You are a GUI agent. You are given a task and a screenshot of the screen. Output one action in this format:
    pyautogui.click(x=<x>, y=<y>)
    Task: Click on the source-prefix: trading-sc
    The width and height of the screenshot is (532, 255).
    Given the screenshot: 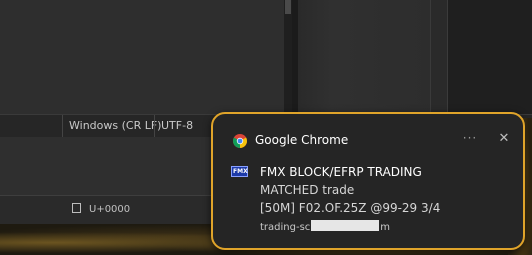 What is the action you would take?
    pyautogui.click(x=285, y=227)
    